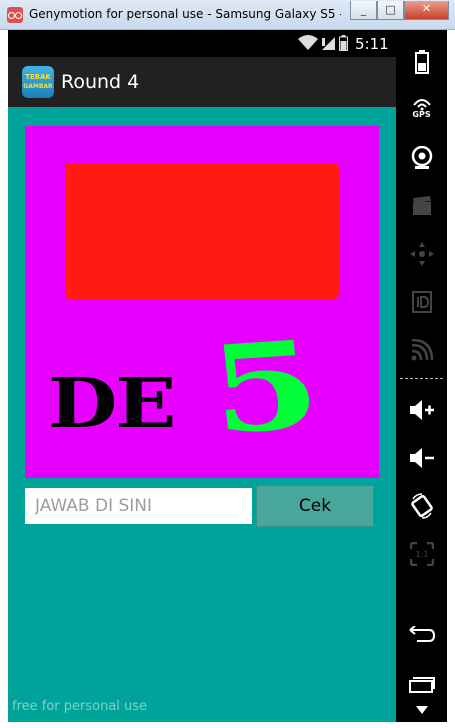  I want to click on scale-icon: 1:1, so click(421, 554).